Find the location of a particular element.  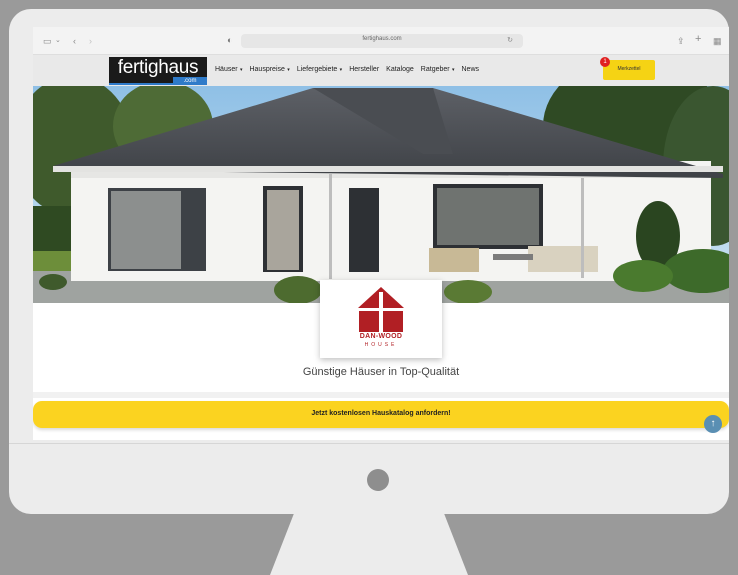

brand-subname: HOUSE is located at coordinates (381, 345).